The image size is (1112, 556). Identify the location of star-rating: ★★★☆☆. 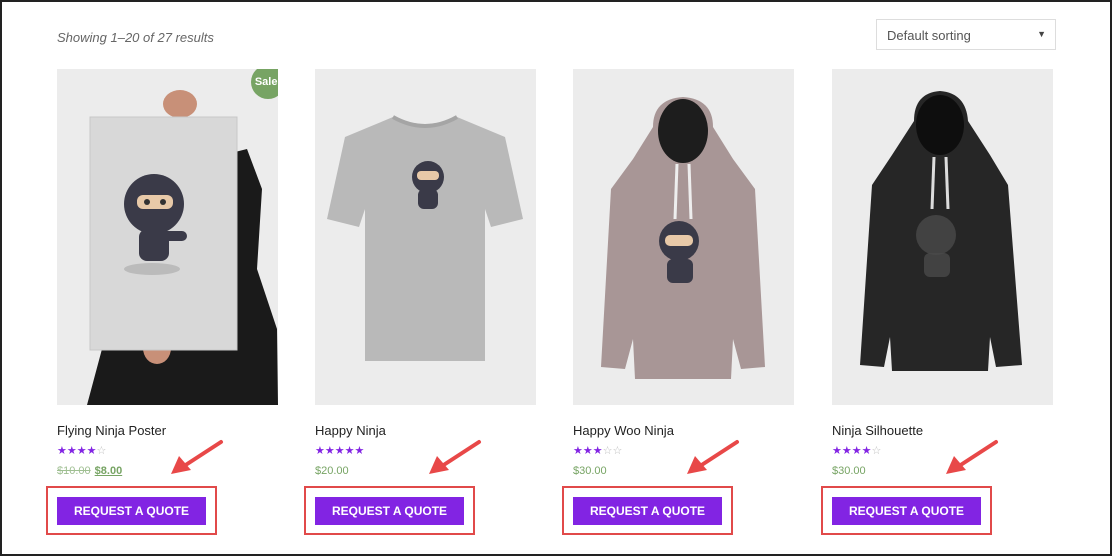
(597, 450).